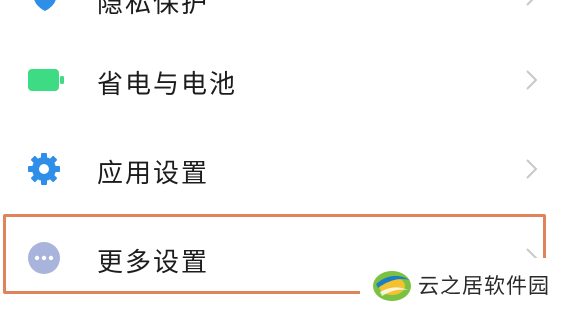 This screenshot has width=561, height=309. I want to click on logo-icon, so click(392, 286).